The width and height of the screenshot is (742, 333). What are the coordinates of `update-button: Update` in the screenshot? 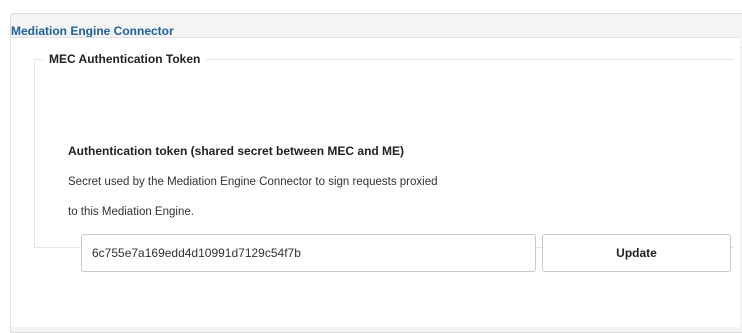 It's located at (636, 253).